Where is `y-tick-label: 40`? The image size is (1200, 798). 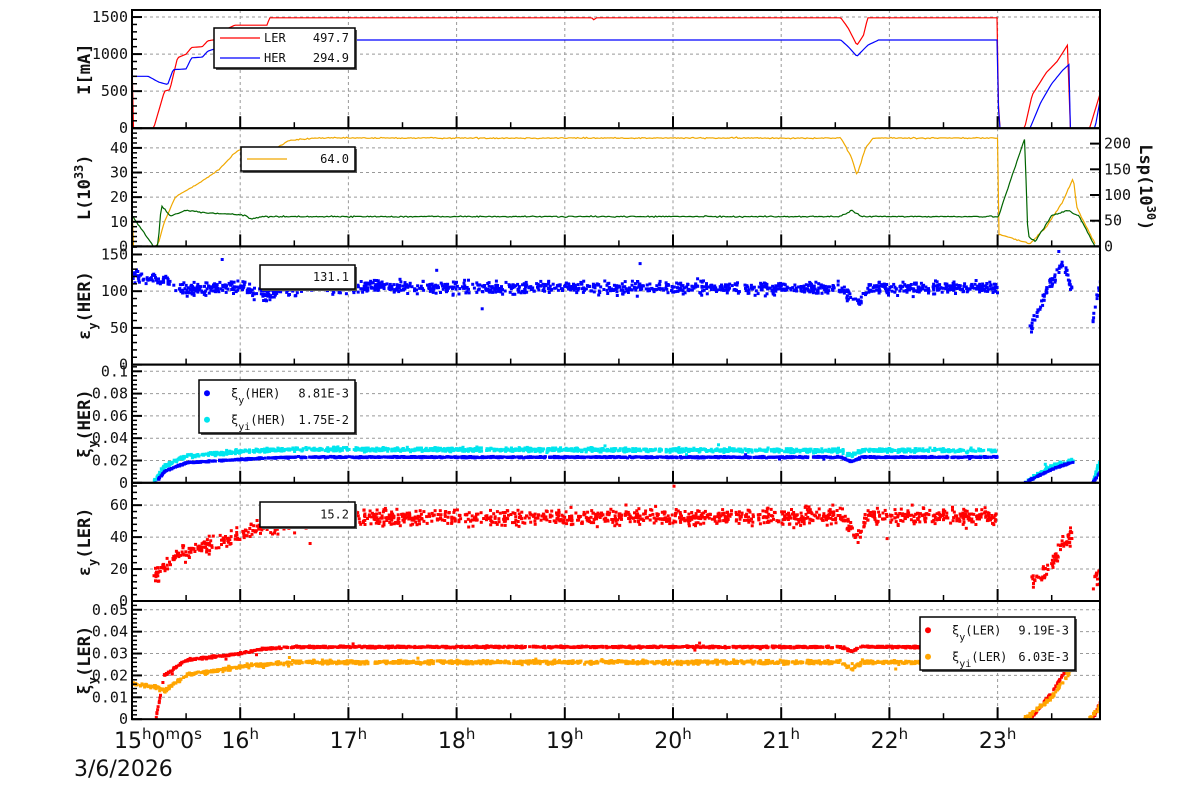 y-tick-label: 40 is located at coordinates (119, 148).